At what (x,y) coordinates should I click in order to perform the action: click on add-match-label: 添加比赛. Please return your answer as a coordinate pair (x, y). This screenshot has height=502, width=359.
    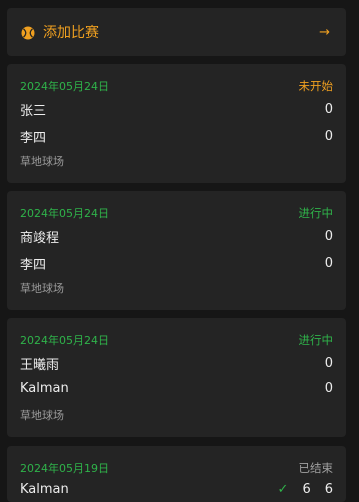
    Looking at the image, I should click on (71, 33).